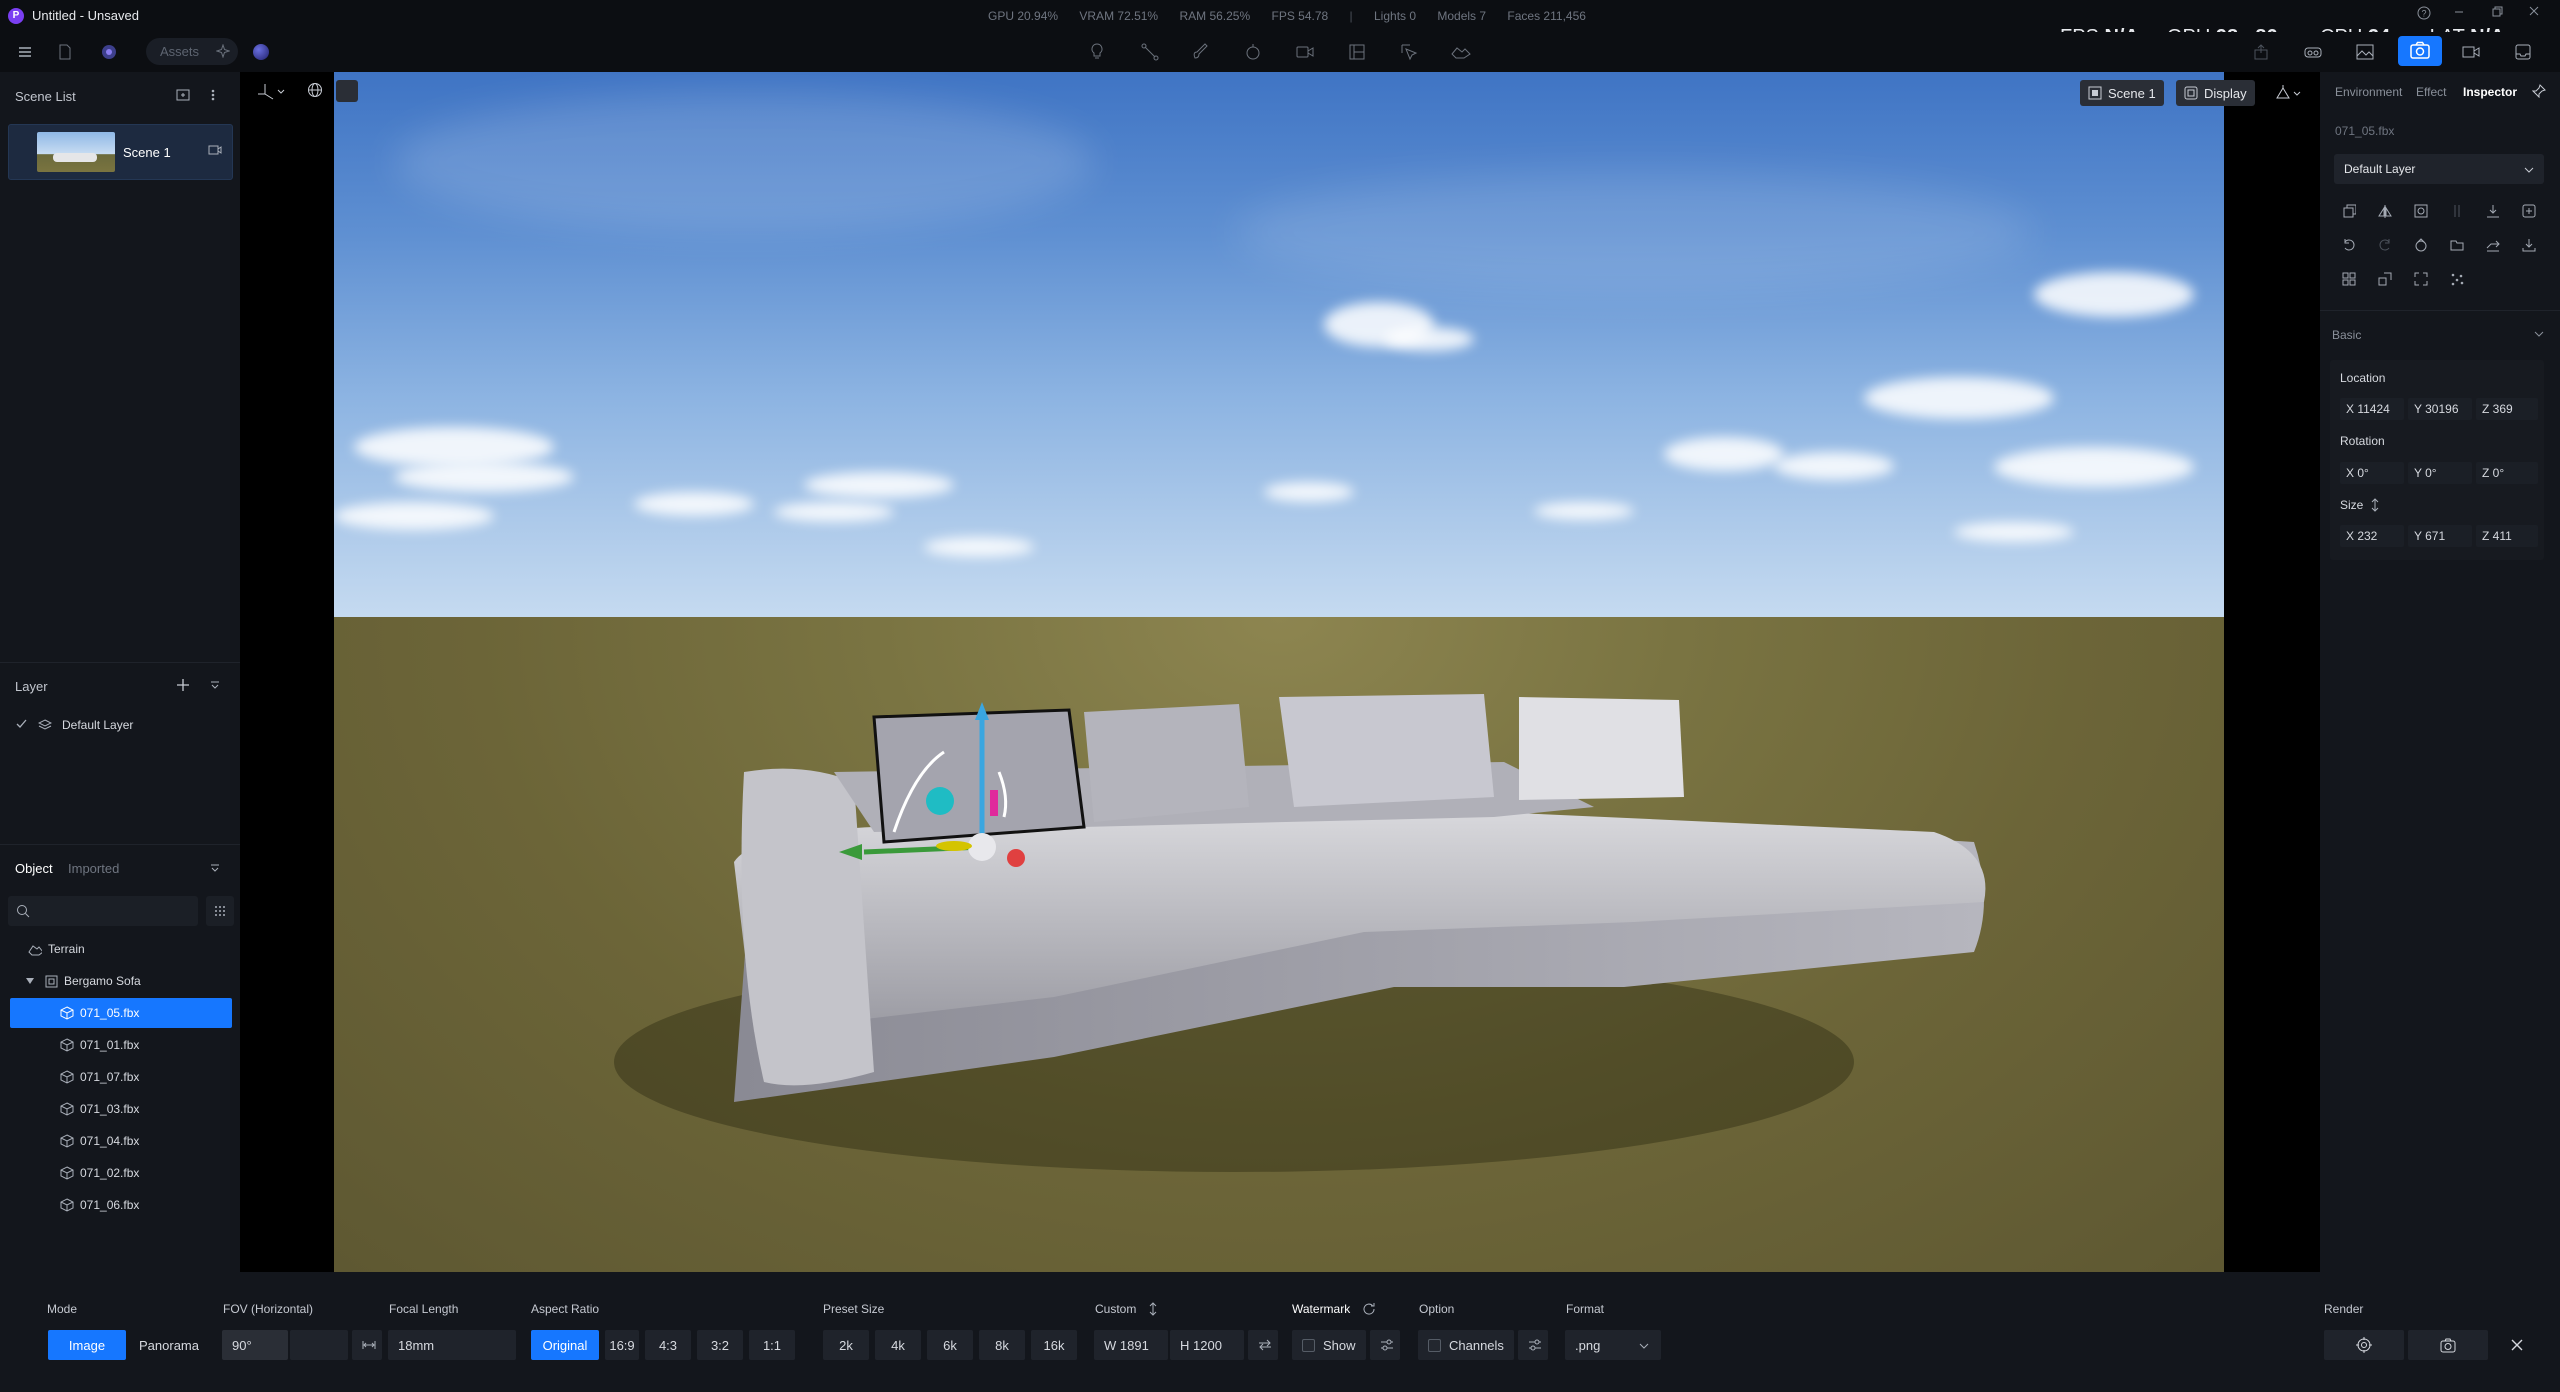 The image size is (2560, 1392). What do you see at coordinates (215, 868) in the screenshot?
I see `object-filter-icon` at bounding box center [215, 868].